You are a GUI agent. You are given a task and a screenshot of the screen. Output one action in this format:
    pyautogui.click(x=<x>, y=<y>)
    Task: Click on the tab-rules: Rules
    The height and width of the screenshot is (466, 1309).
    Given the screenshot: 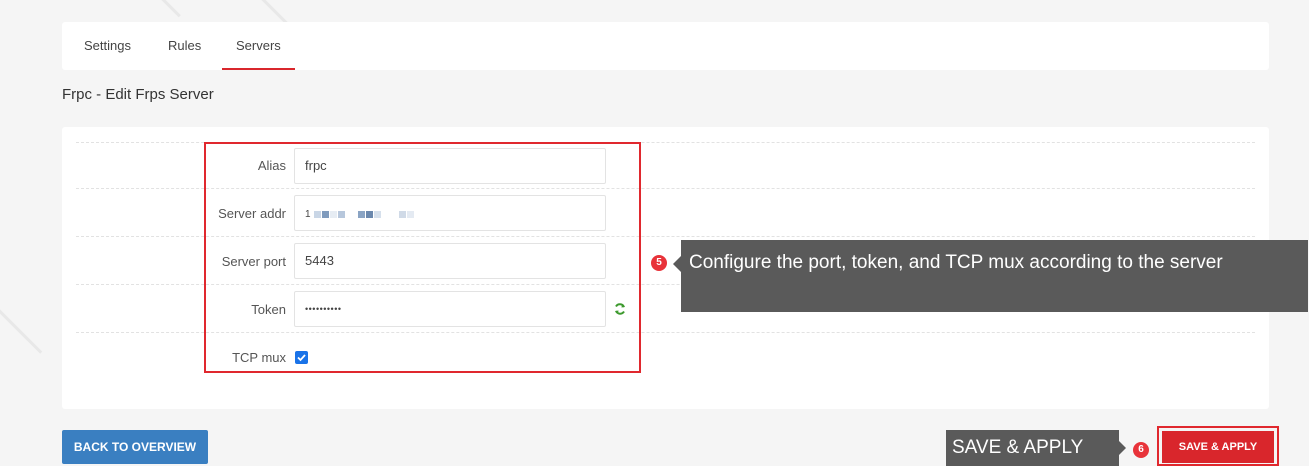 What is the action you would take?
    pyautogui.click(x=184, y=46)
    